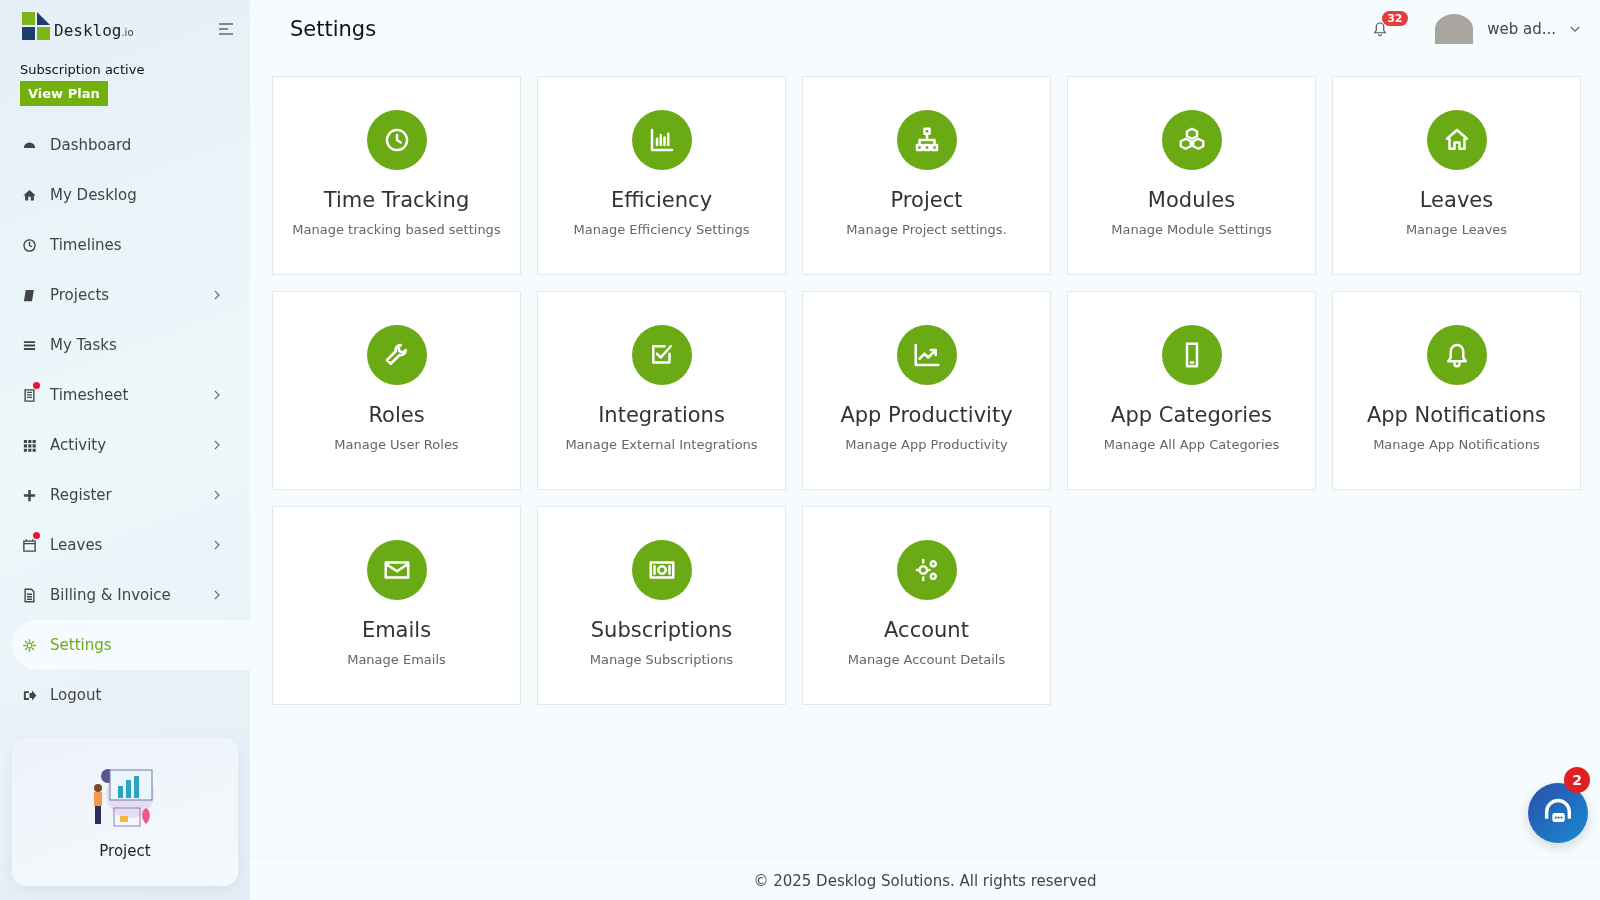 This screenshot has height=900, width=1600. I want to click on card-description: Manage Subscriptions, so click(661, 659).